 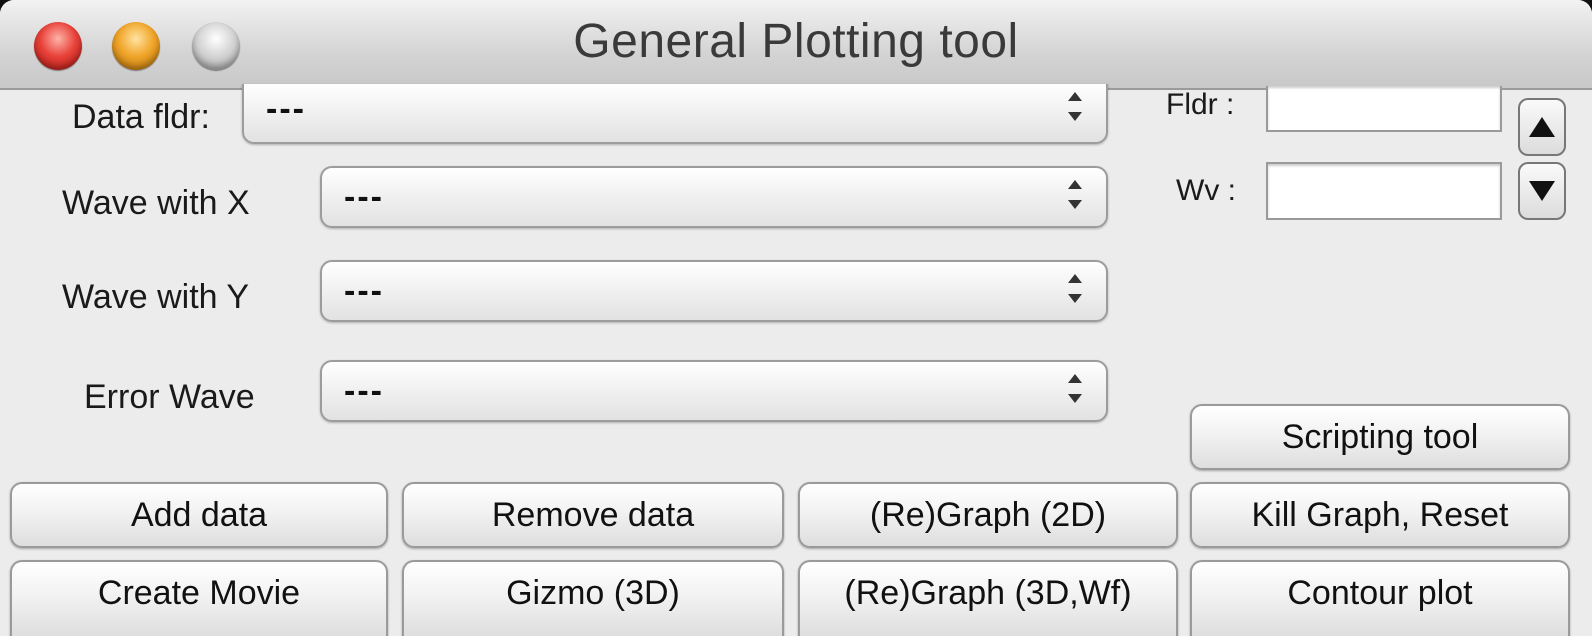 What do you see at coordinates (1380, 515) in the screenshot?
I see `kill-graph-reset-button: Kill Graph, Reset` at bounding box center [1380, 515].